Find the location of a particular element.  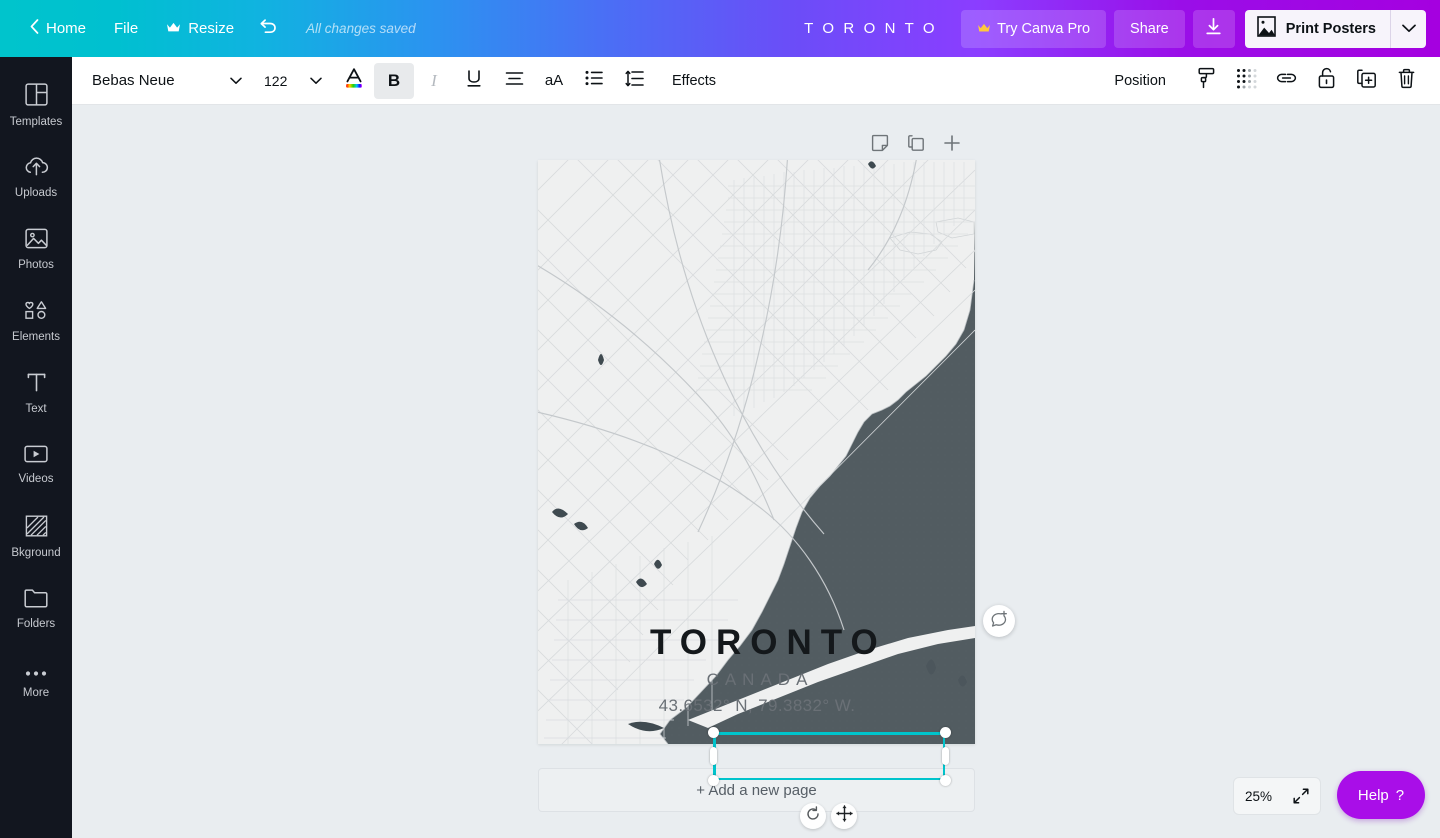

download-button is located at coordinates (1213, 28).